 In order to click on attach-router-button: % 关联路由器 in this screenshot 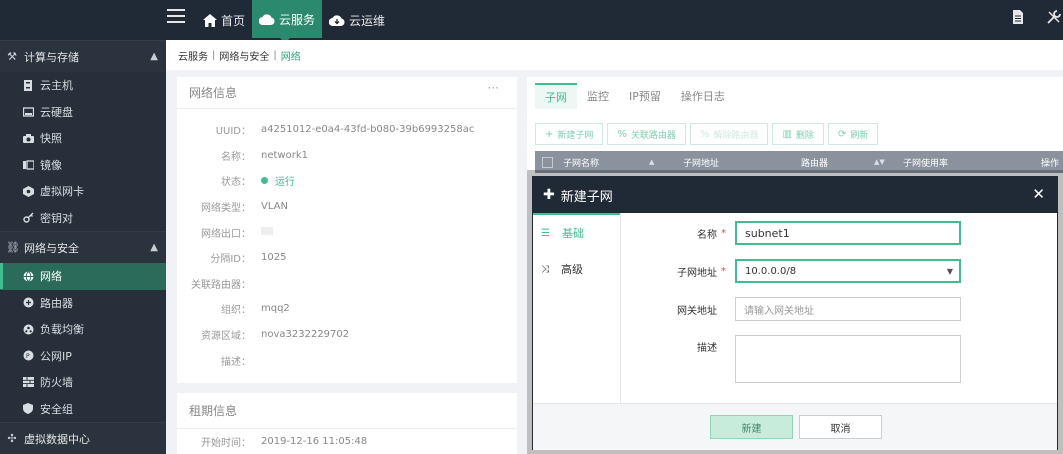, I will do `click(646, 134)`.